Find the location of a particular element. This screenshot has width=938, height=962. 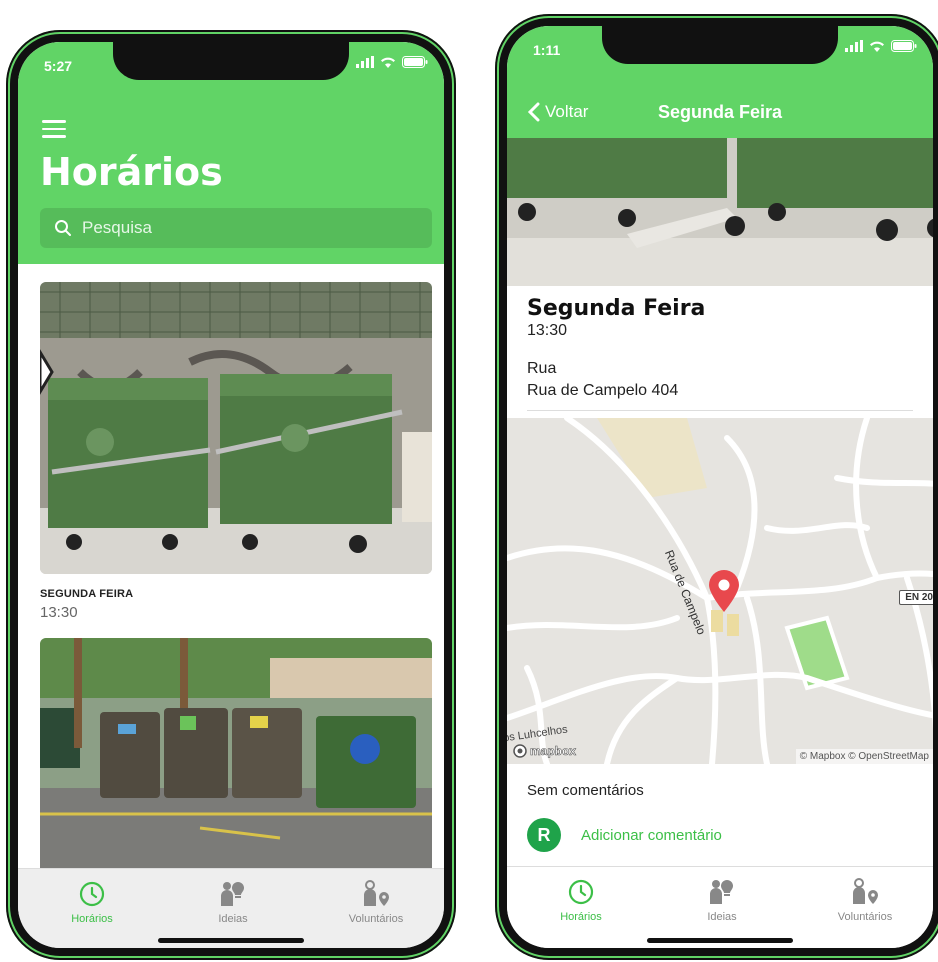

mapbox-logo-text: mapbox is located at coordinates (553, 751).